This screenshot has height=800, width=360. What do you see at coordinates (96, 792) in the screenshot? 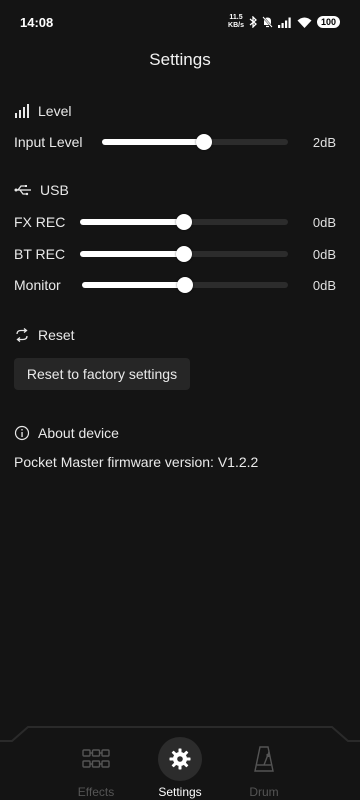
I see `nav-effects-label: Effects` at bounding box center [96, 792].